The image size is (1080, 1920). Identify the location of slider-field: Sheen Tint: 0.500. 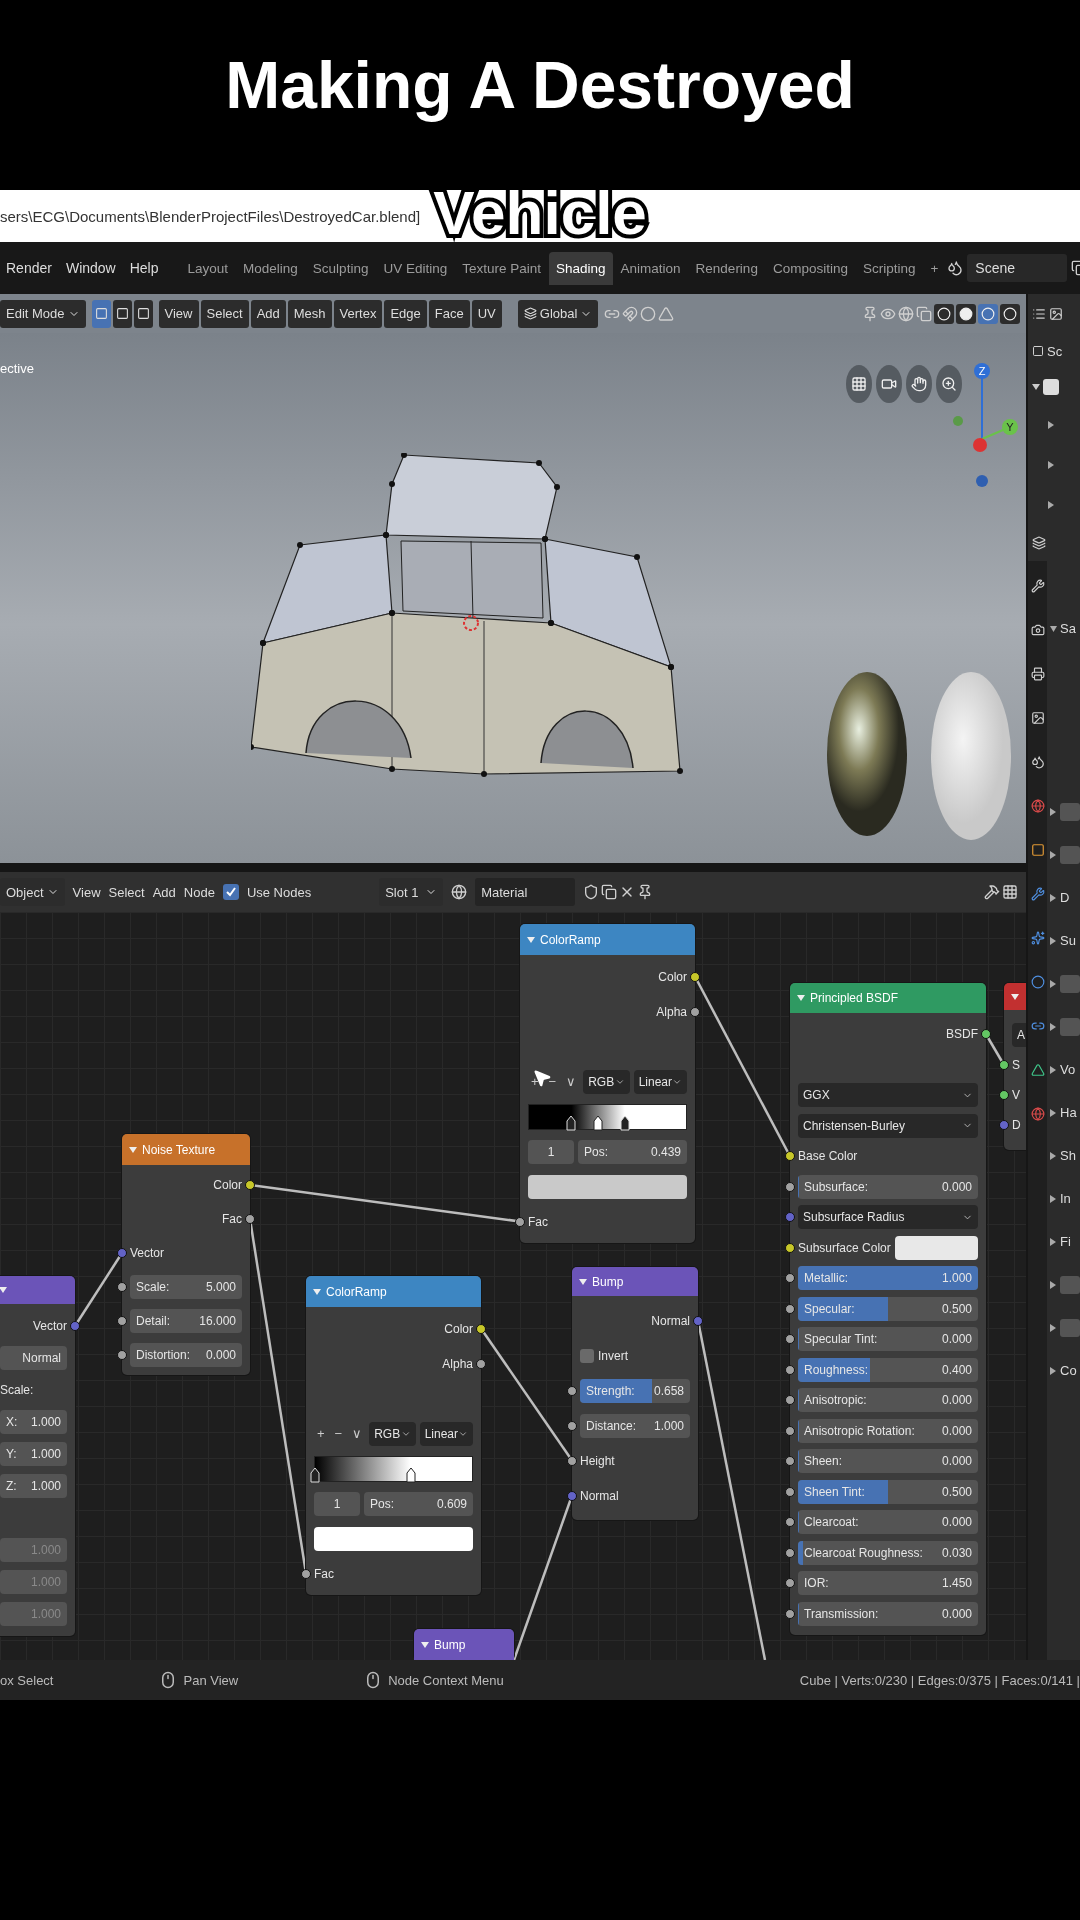
(888, 1491).